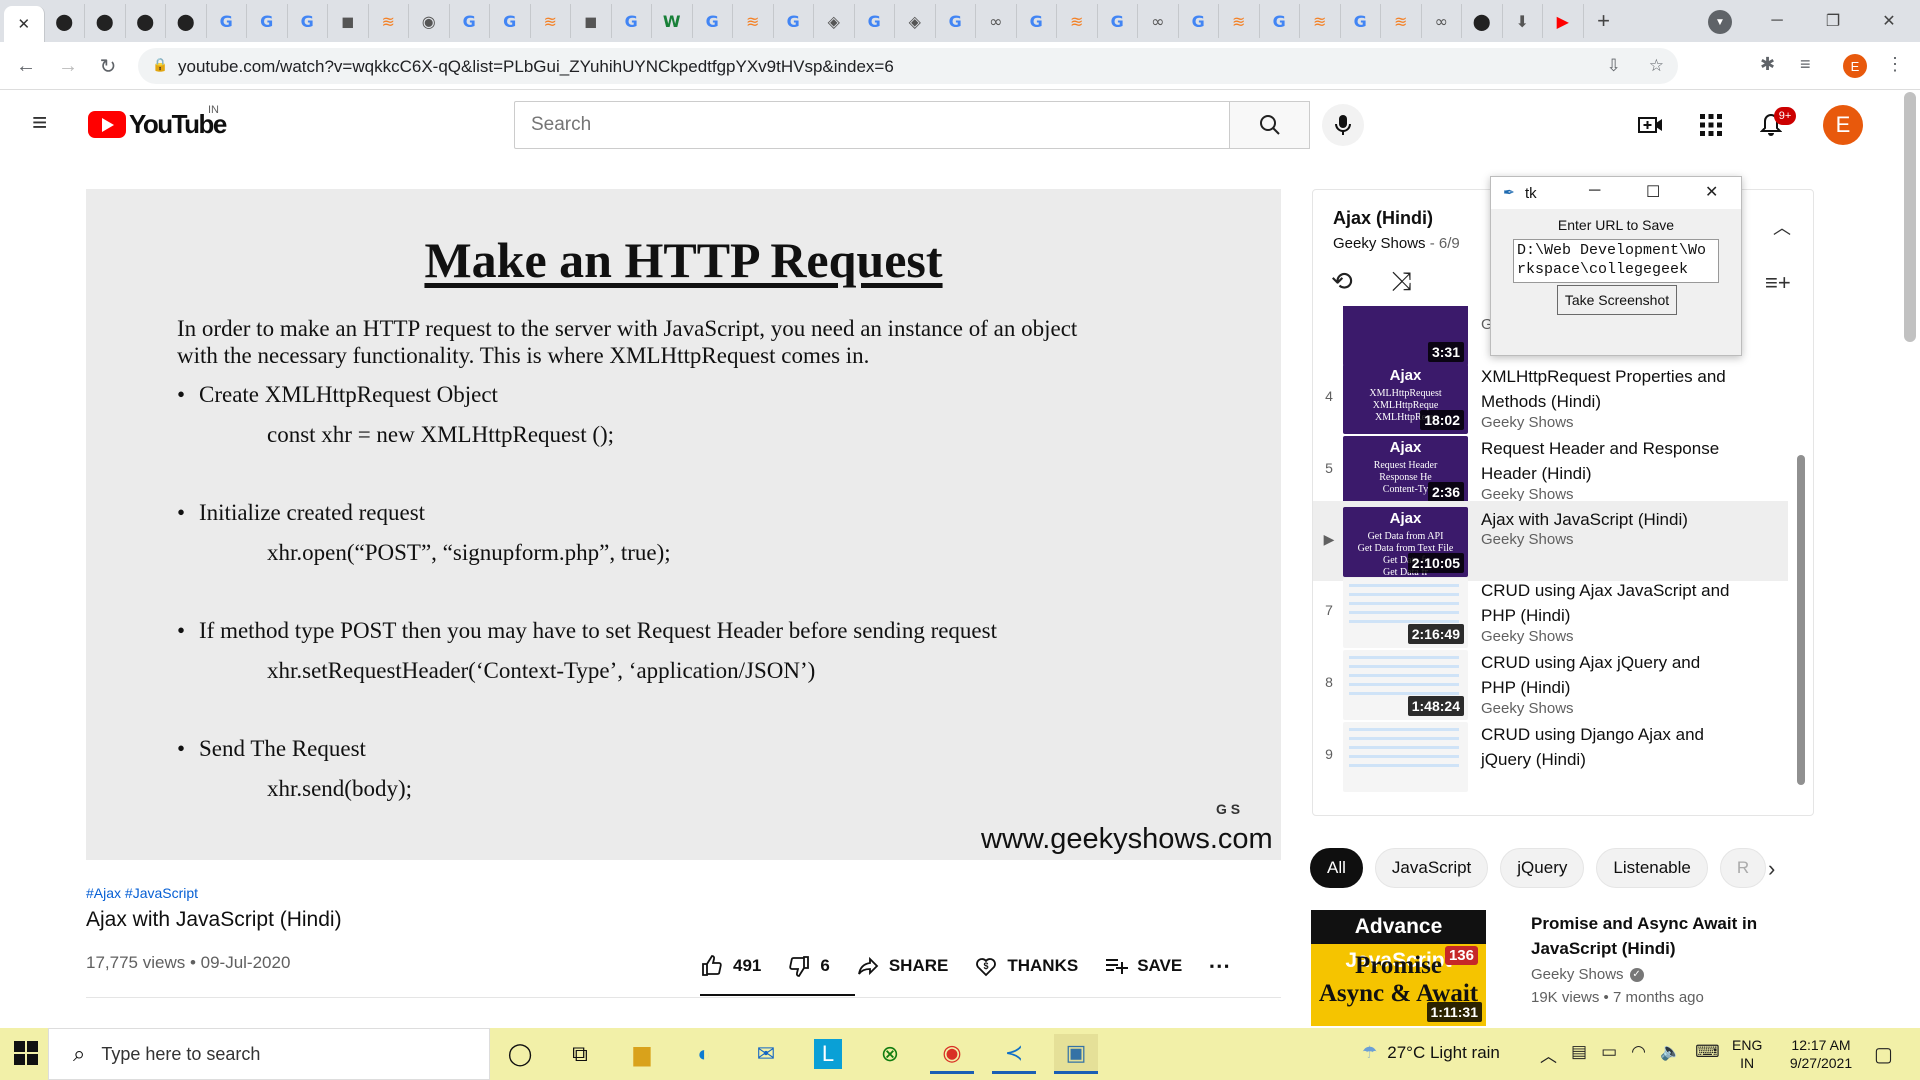 The height and width of the screenshot is (1080, 1920). What do you see at coordinates (672, 21) in the screenshot?
I see `browser-tab: W` at bounding box center [672, 21].